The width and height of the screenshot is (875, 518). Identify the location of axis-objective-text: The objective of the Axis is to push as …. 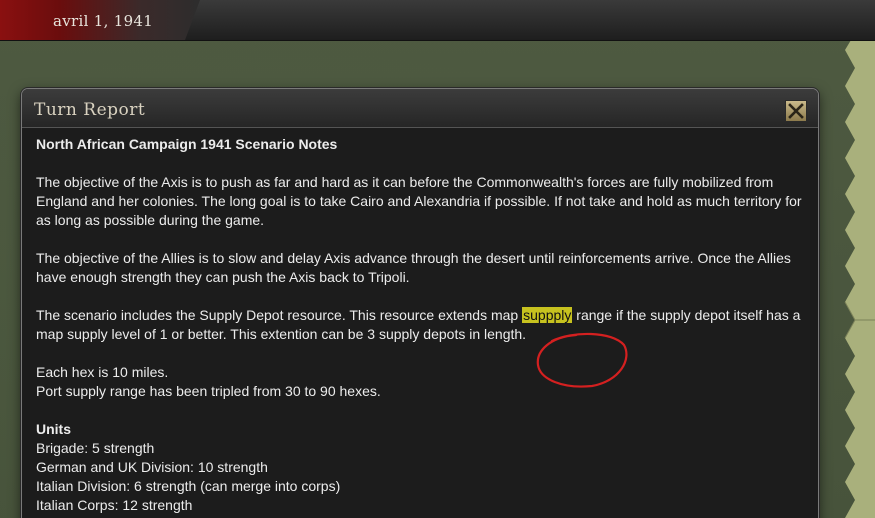
(419, 201).